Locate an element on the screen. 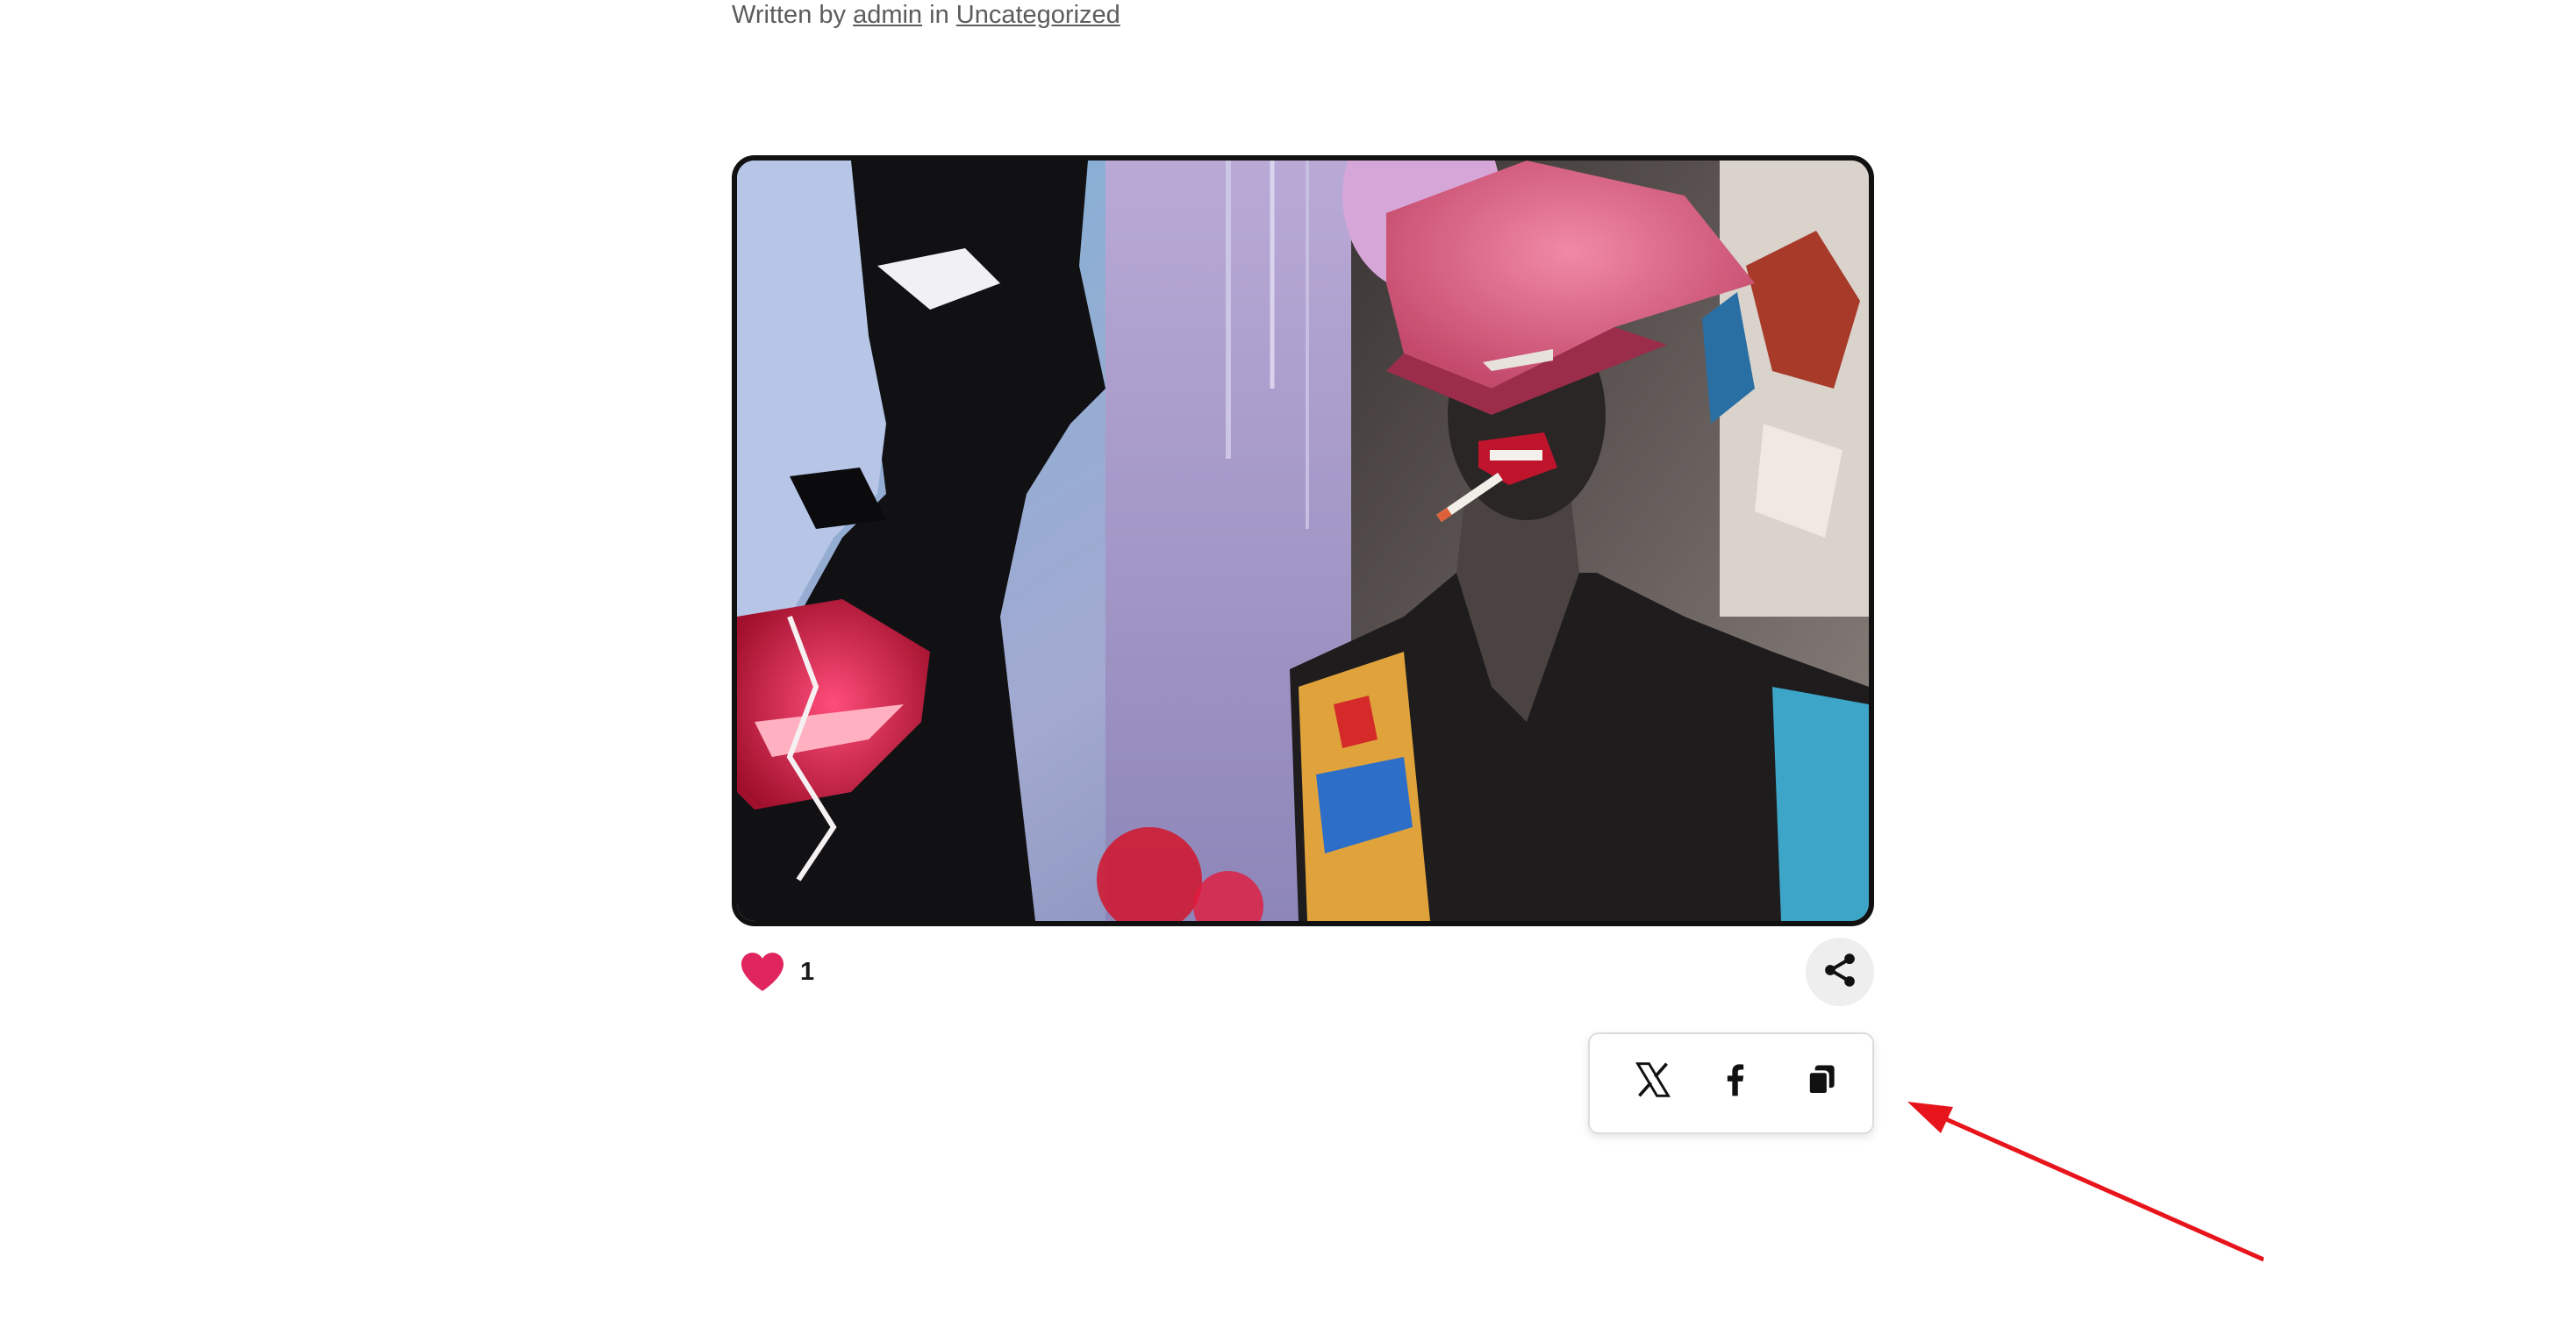 Image resolution: width=2576 pixels, height=1335 pixels. category-link: Uncategorized is located at coordinates (1038, 15).